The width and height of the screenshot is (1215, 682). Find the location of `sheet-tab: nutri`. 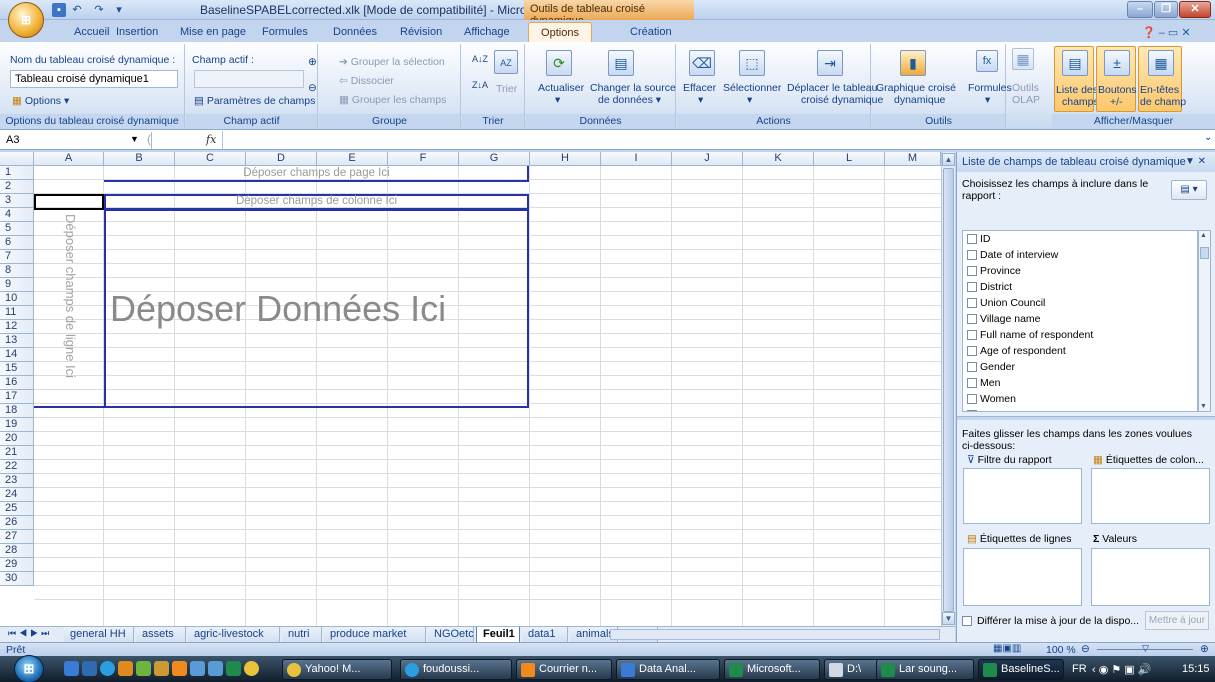

sheet-tab: nutri is located at coordinates (302, 634).